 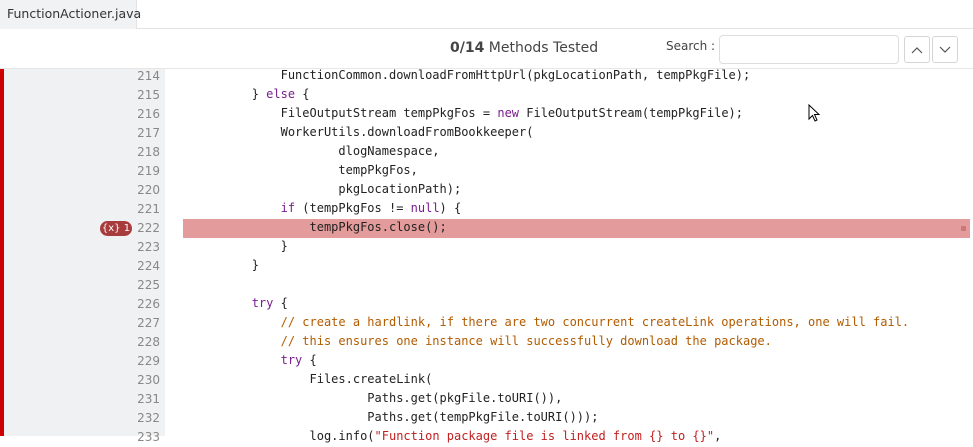 What do you see at coordinates (555, 171) in the screenshot?
I see `code-line: 219 tempPkgFos,` at bounding box center [555, 171].